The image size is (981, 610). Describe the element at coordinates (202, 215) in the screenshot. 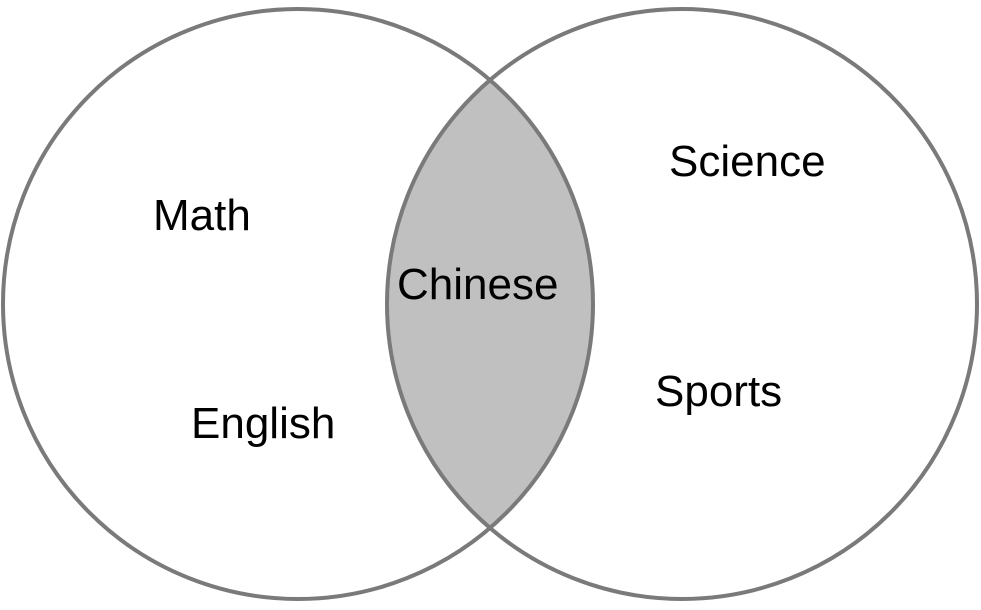

I see `left-item-math: Math` at that location.